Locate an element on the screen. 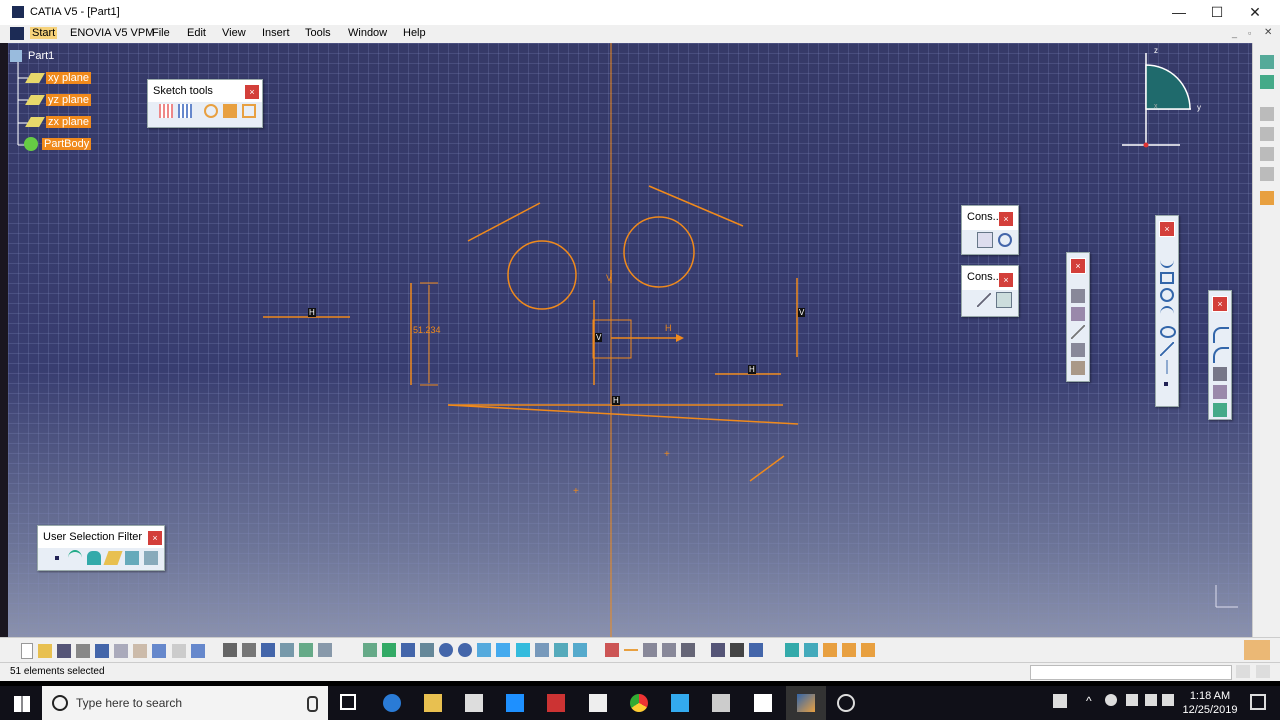  sketch-plane-icon is located at coordinates (792, 650).